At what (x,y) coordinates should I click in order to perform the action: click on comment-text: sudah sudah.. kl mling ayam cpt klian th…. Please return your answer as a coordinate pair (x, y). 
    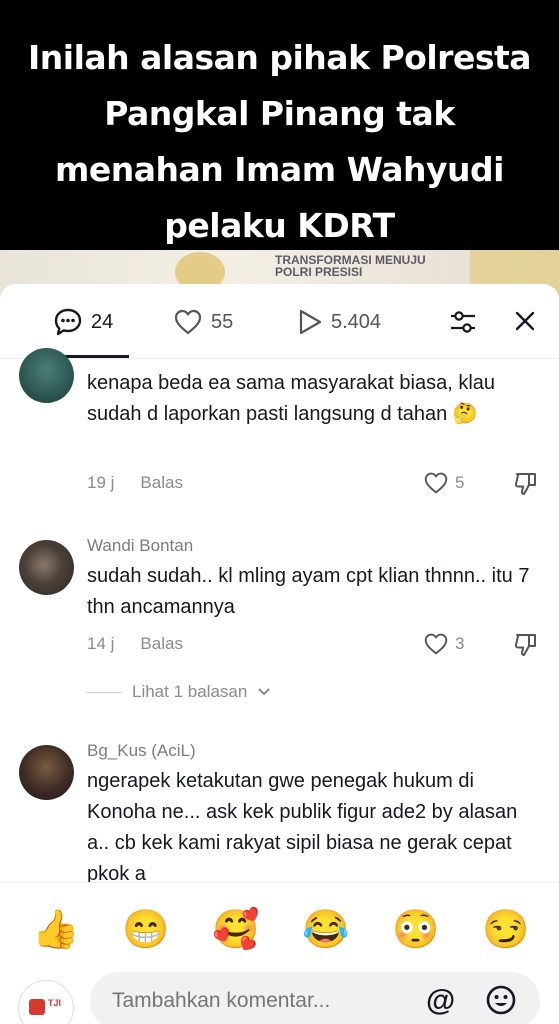
    Looking at the image, I should click on (308, 591).